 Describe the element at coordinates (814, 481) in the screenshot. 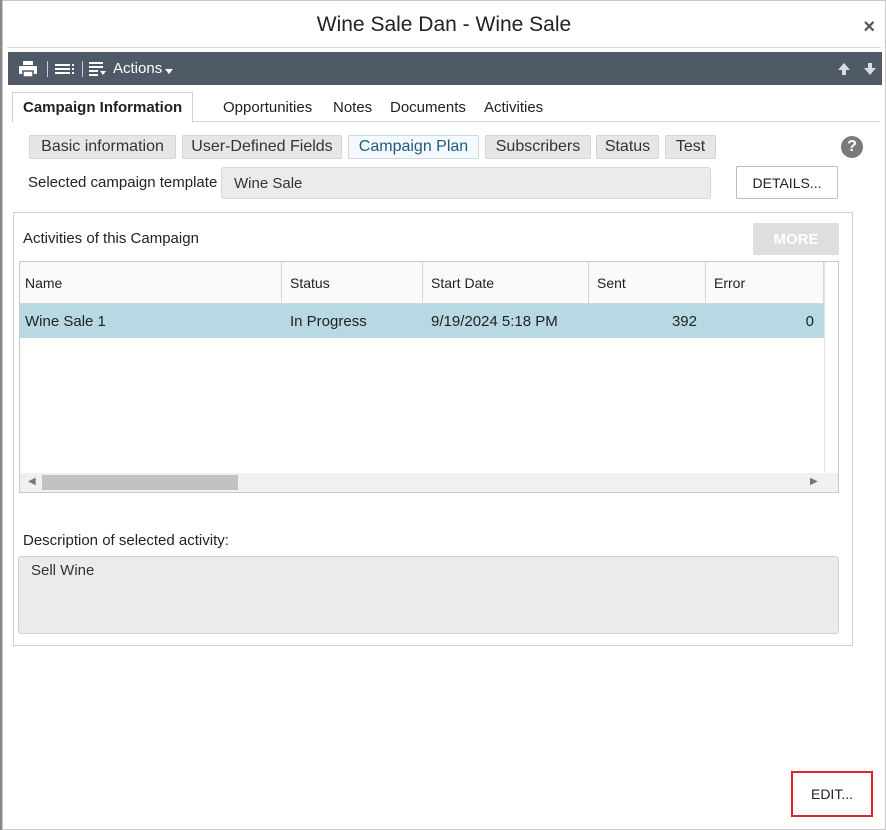

I see `scroll-right-icon: ▶` at that location.